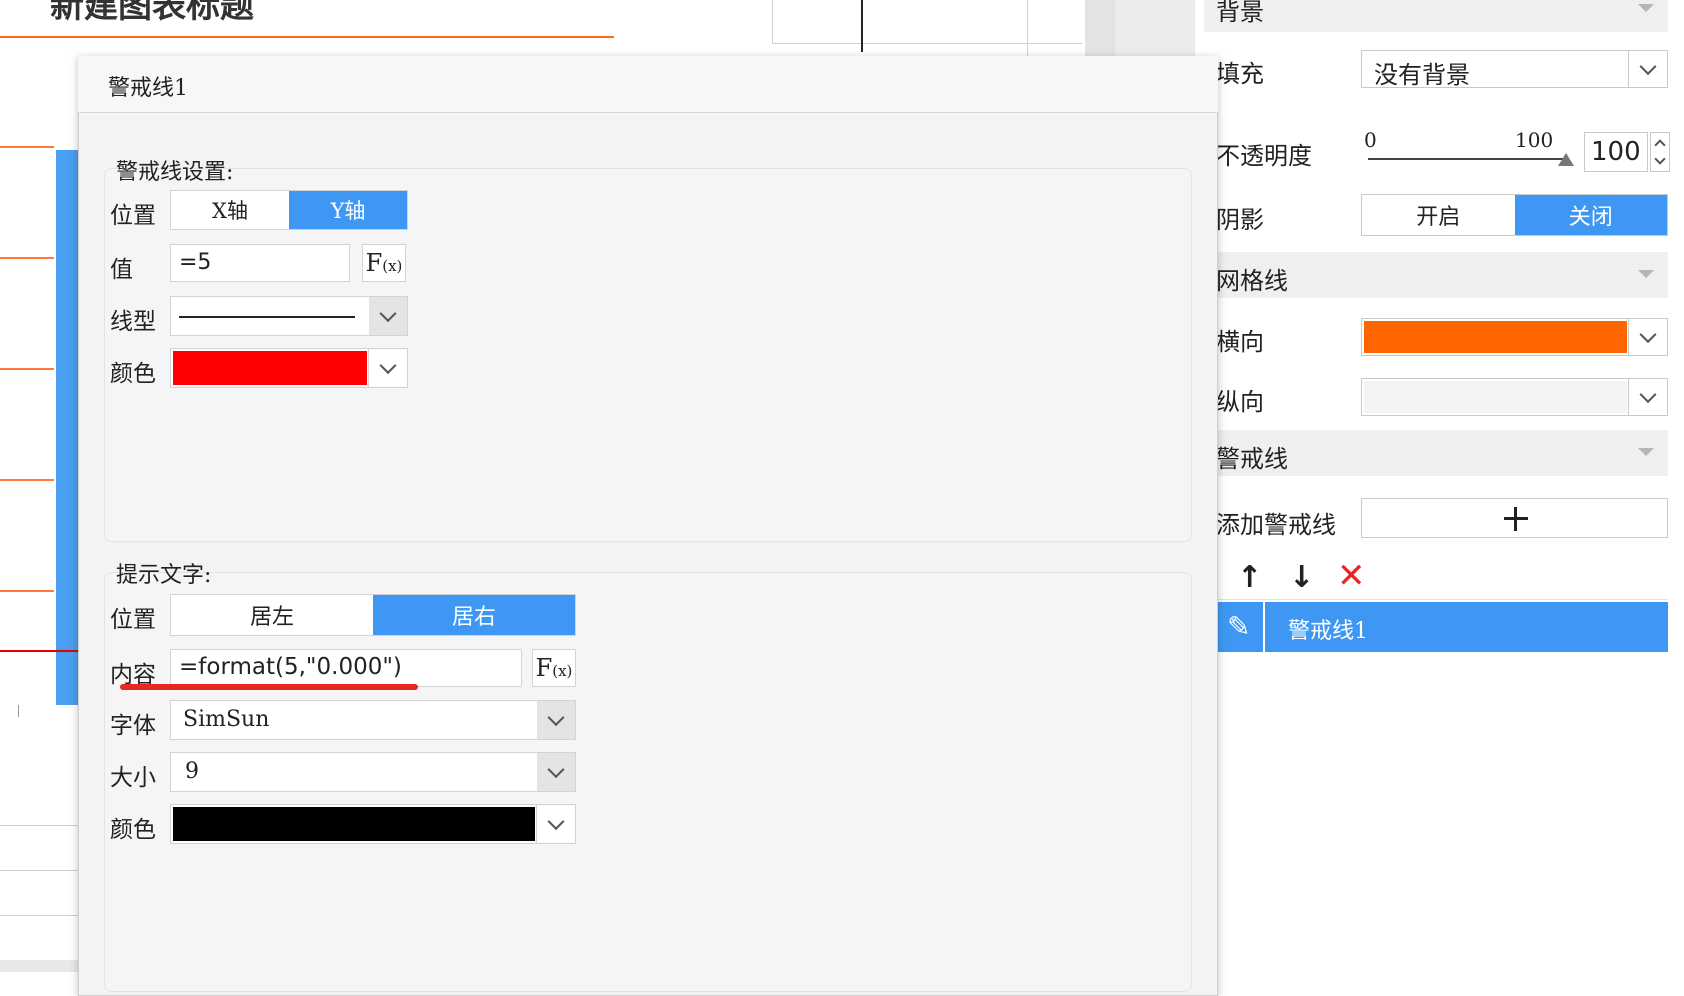 This screenshot has height=996, width=1684. I want to click on plus-icon, so click(1515, 519).